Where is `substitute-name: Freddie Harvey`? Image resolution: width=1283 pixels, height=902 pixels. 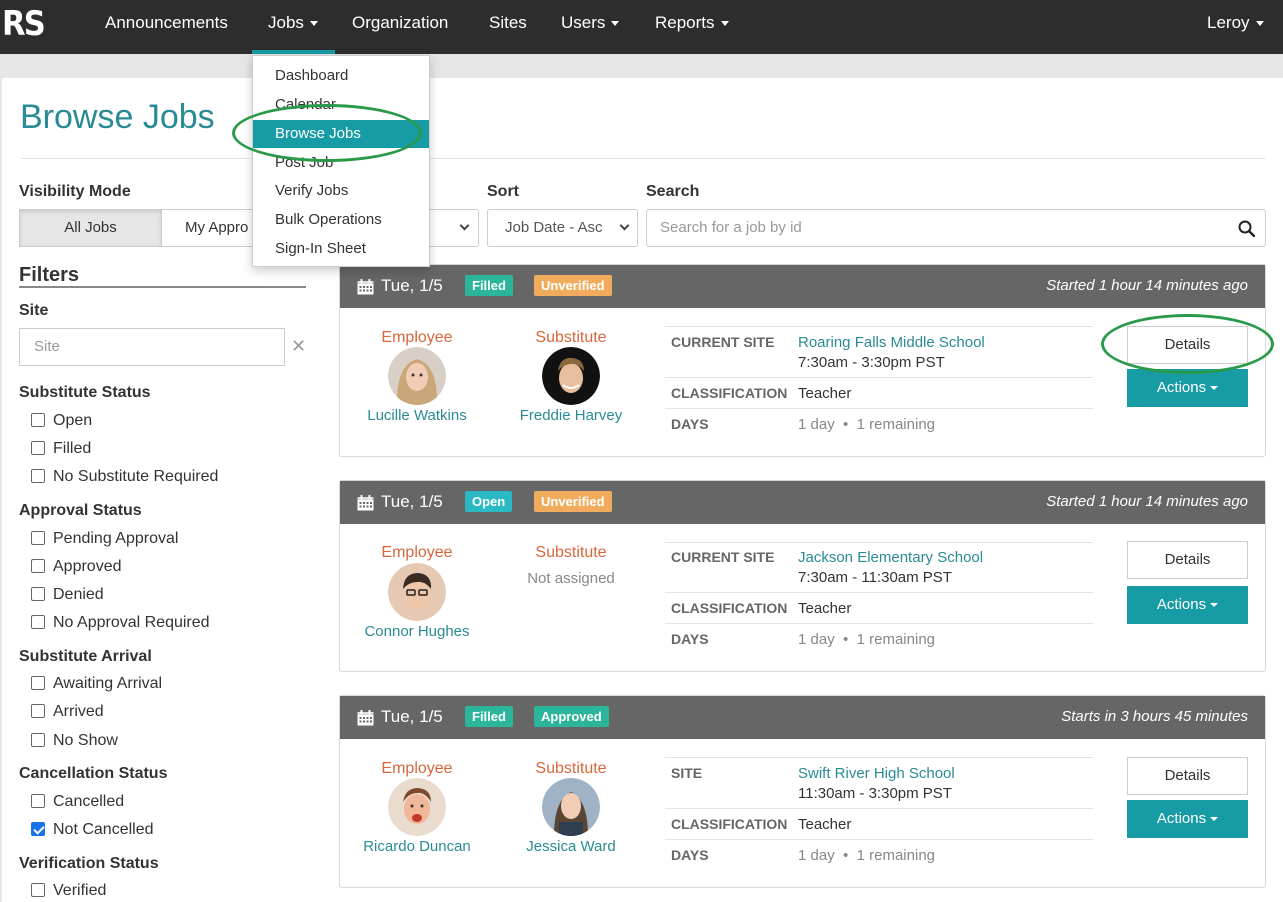 substitute-name: Freddie Harvey is located at coordinates (571, 415).